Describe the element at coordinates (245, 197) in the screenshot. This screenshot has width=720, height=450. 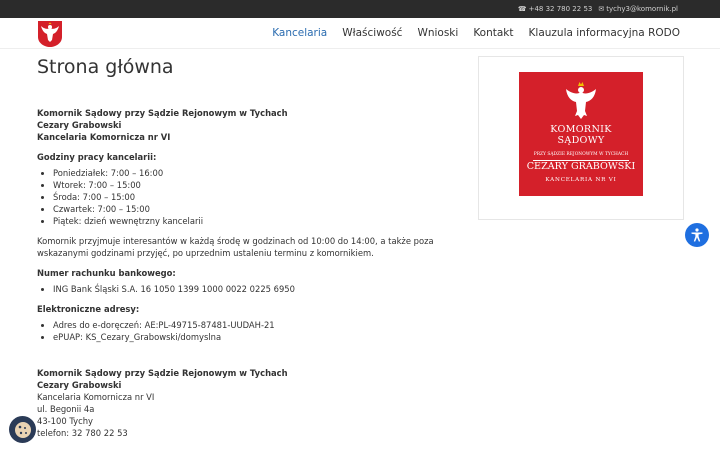
I see `list-item: Środa: 7:00 – 15:00` at that location.